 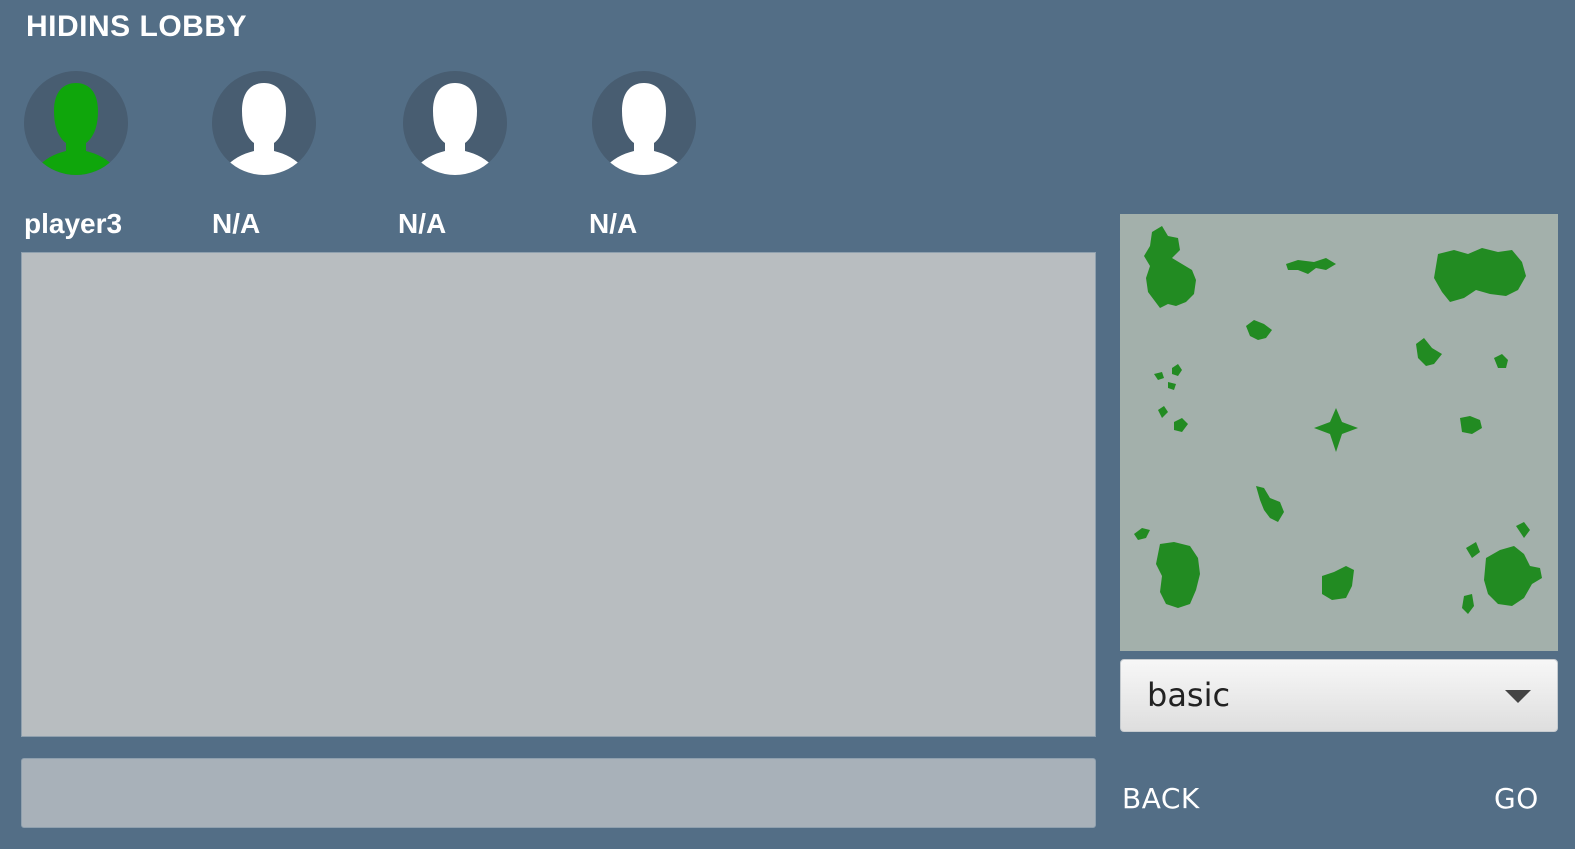 What do you see at coordinates (1339, 695) in the screenshot?
I see `map-select-dropdown: basic` at bounding box center [1339, 695].